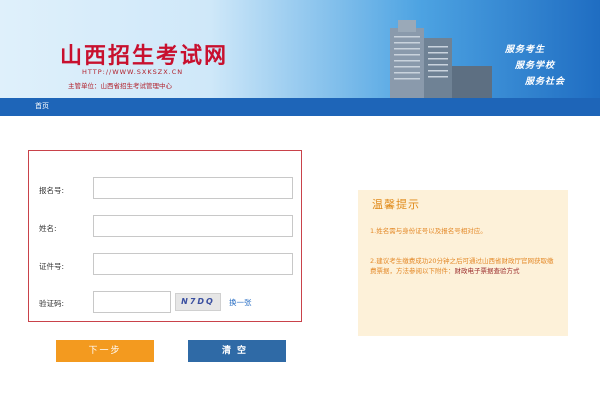 Image resolution: width=600 pixels, height=400 pixels. I want to click on captcha-input, so click(132, 302).